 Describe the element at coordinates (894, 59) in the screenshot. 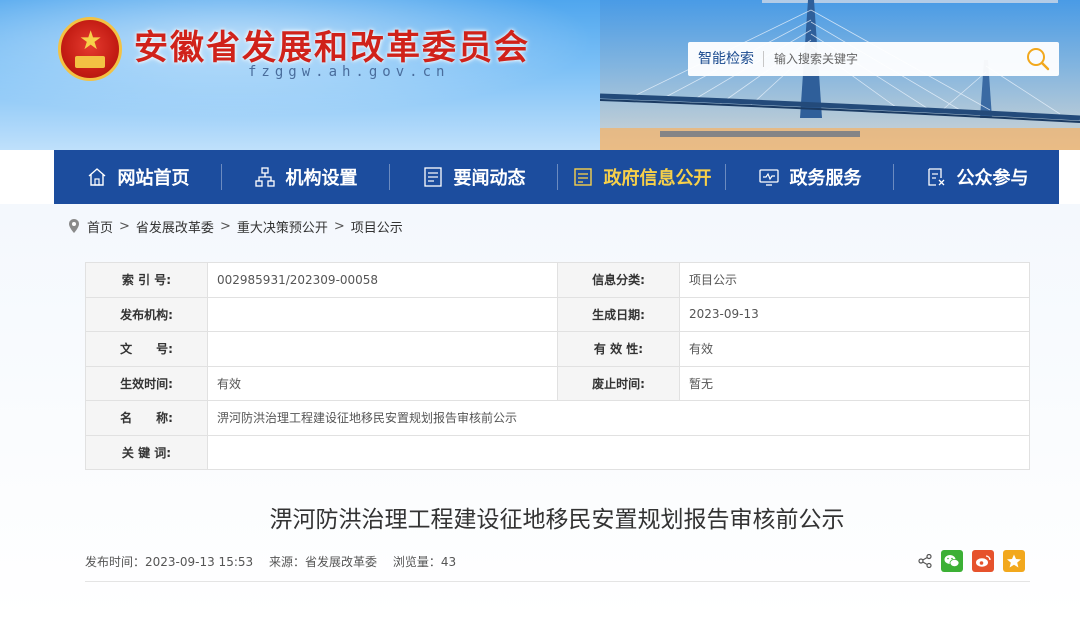

I see `search-input` at that location.